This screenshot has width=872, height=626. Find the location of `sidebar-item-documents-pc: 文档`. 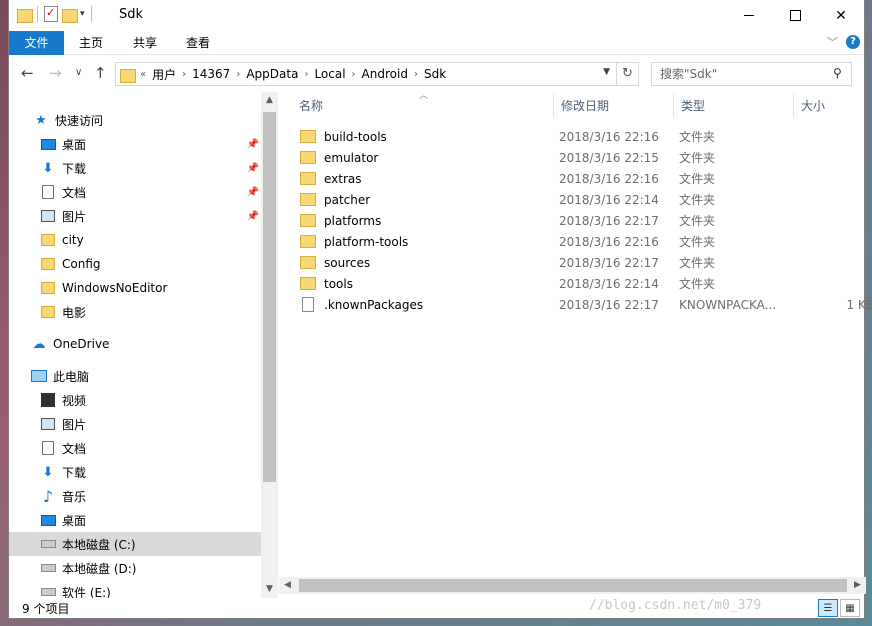

sidebar-item-documents-pc: 文档 is located at coordinates (135, 448).